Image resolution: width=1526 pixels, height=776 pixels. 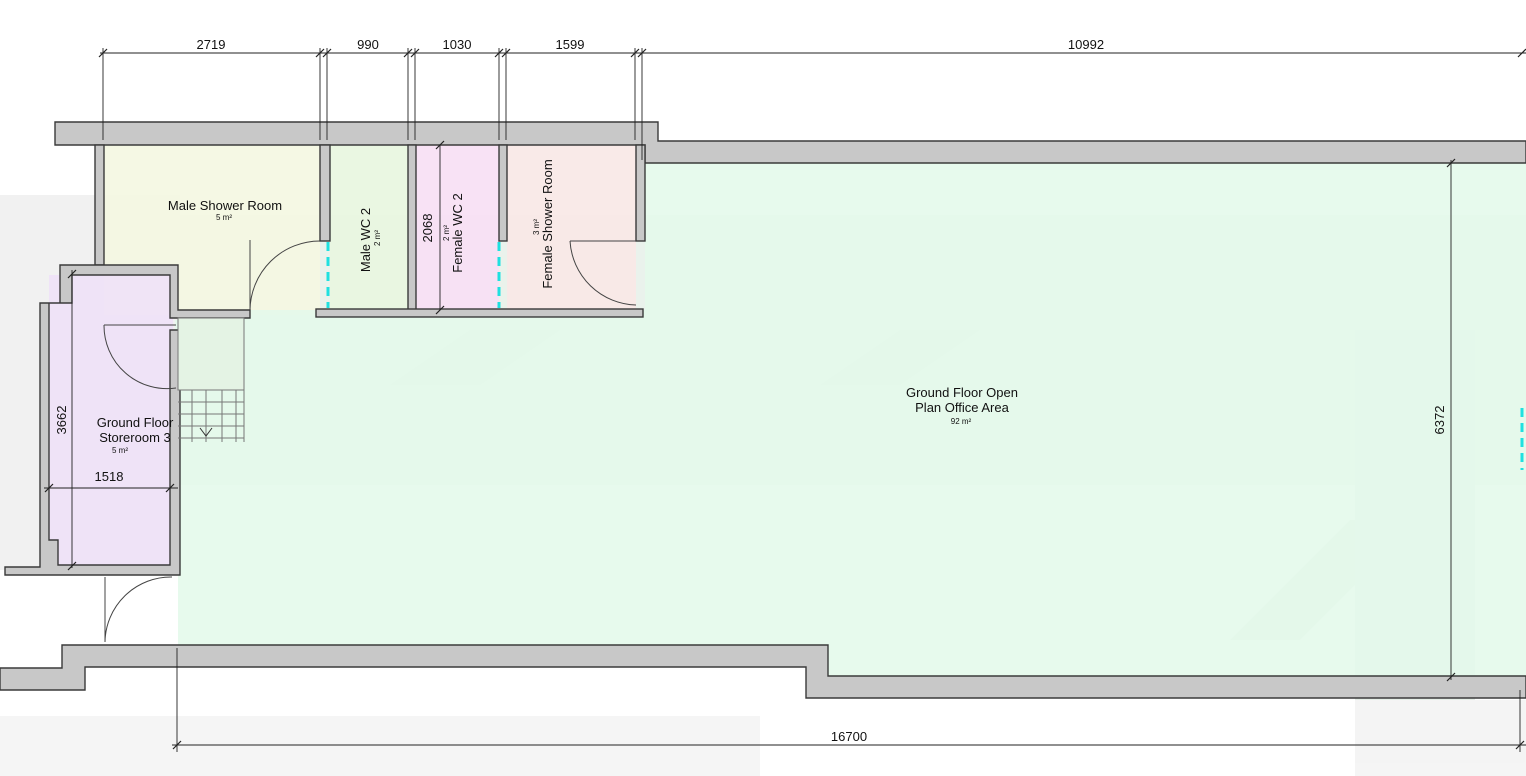 I want to click on male-shower-left-wall, so click(x=99, y=205).